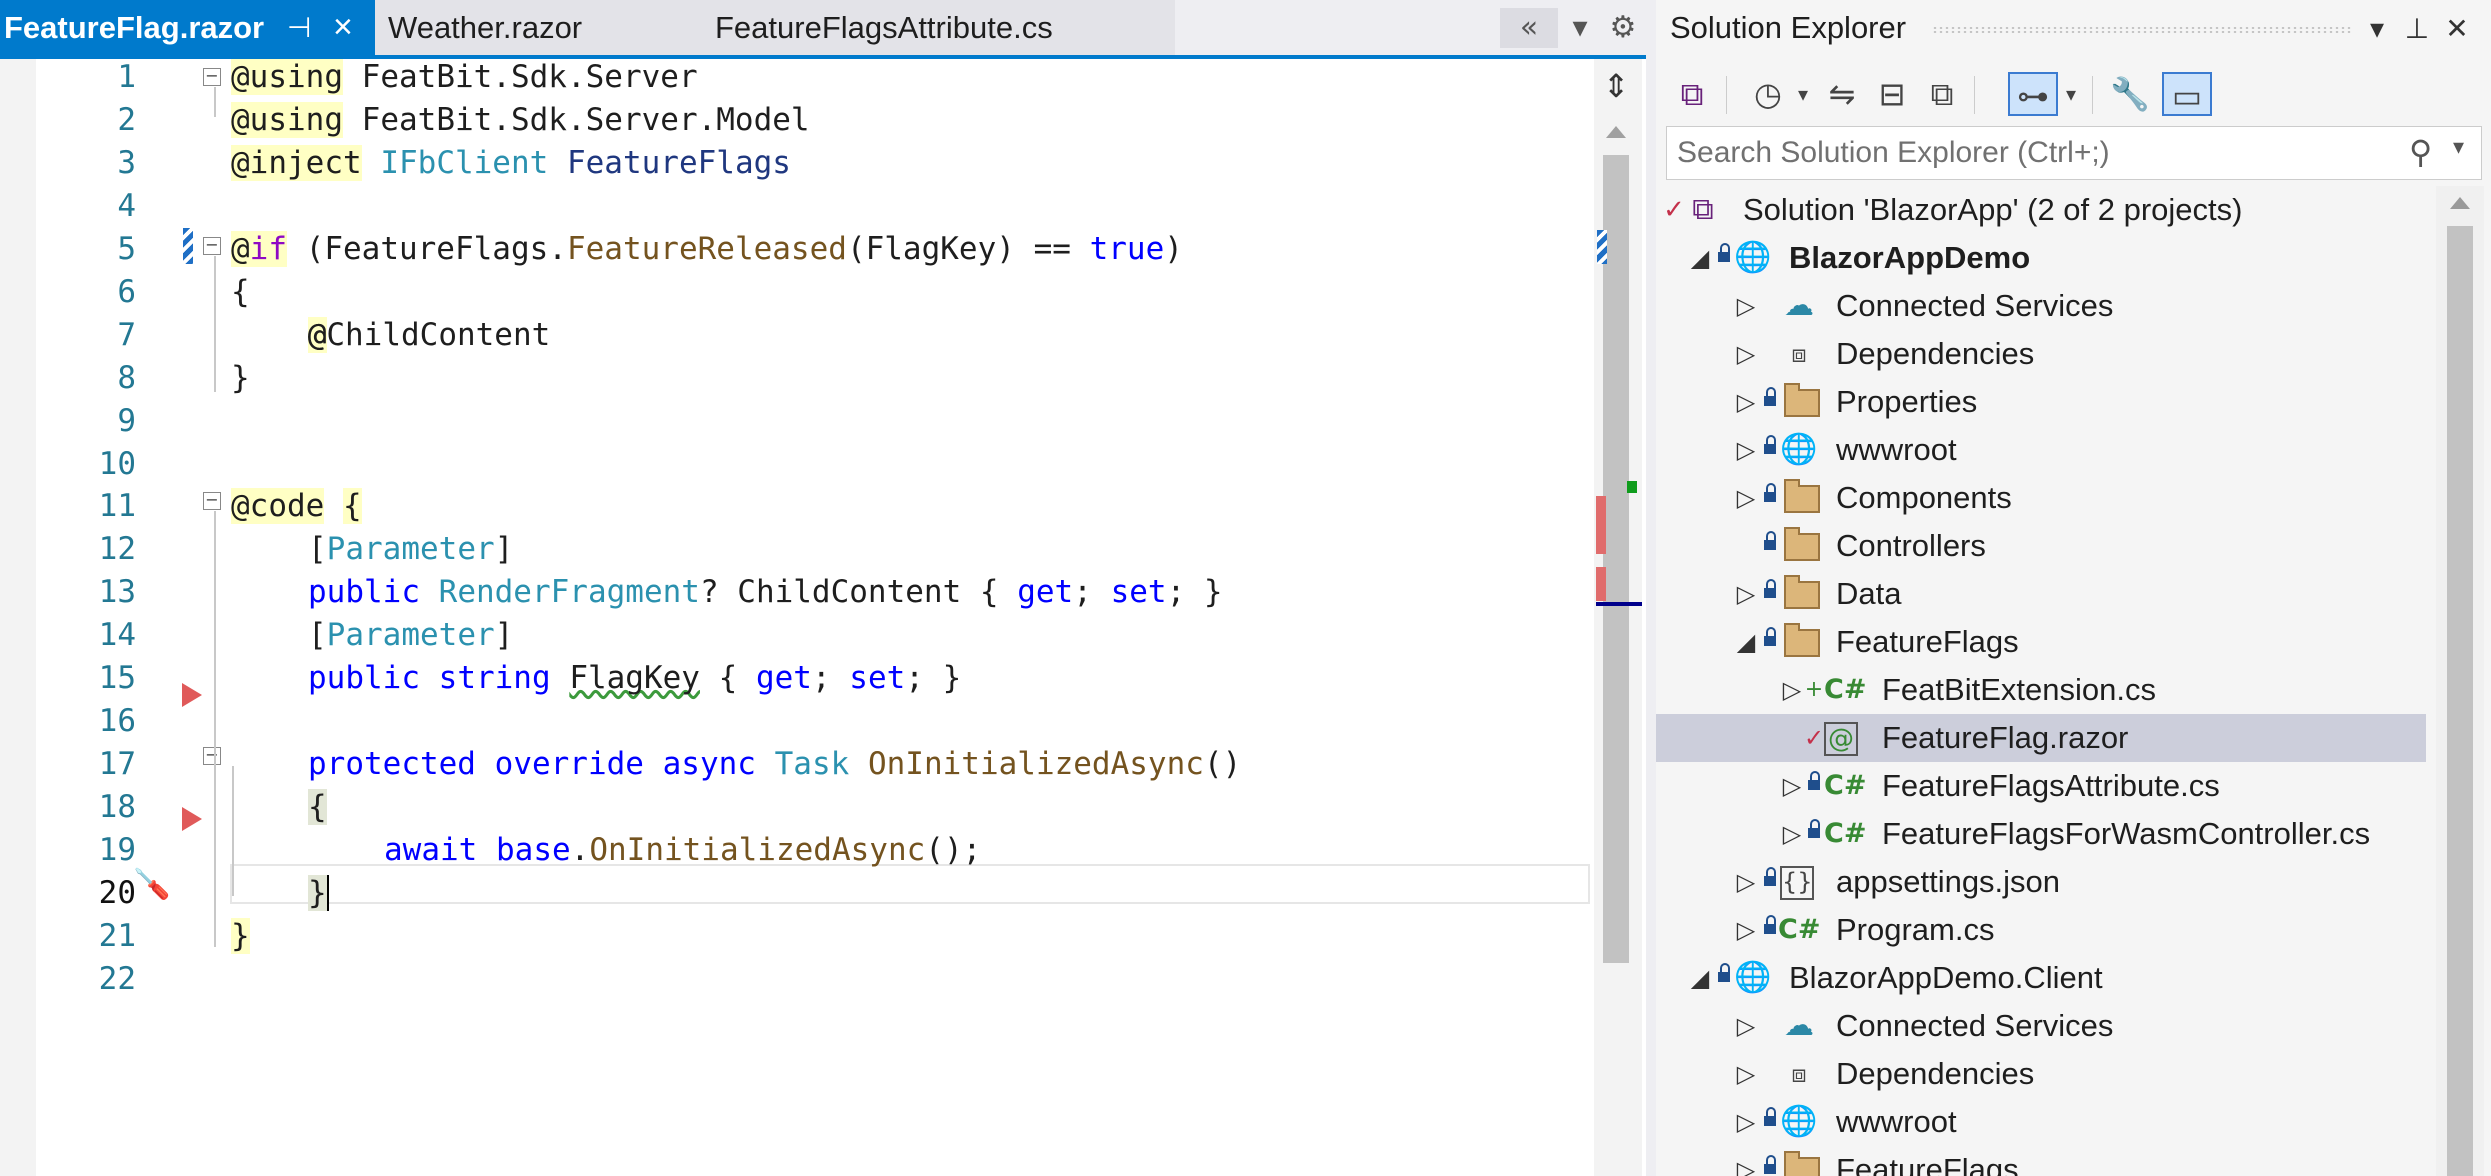 This screenshot has height=1176, width=2491. Describe the element at coordinates (2092, 95) in the screenshot. I see `toolbar-separator` at that location.